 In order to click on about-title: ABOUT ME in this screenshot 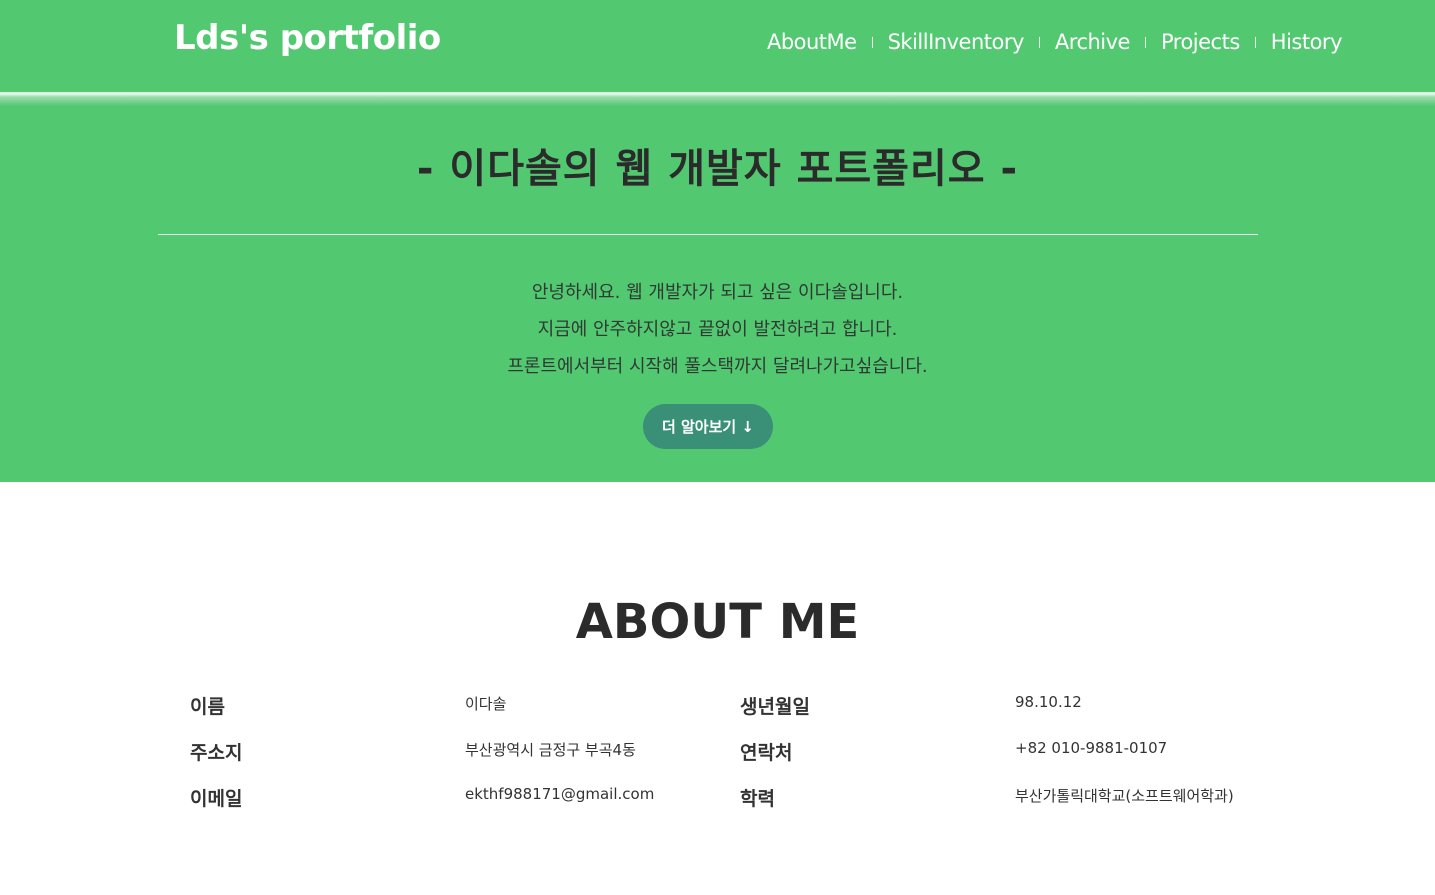, I will do `click(717, 622)`.